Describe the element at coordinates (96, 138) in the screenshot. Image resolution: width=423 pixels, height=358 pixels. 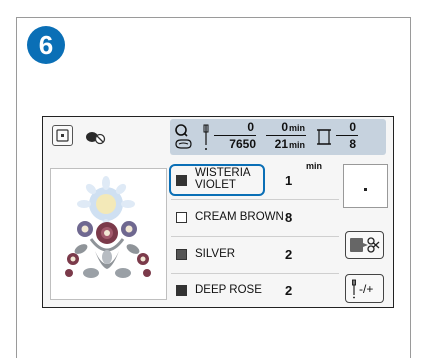
I see `thread-cut-off-icon` at that location.